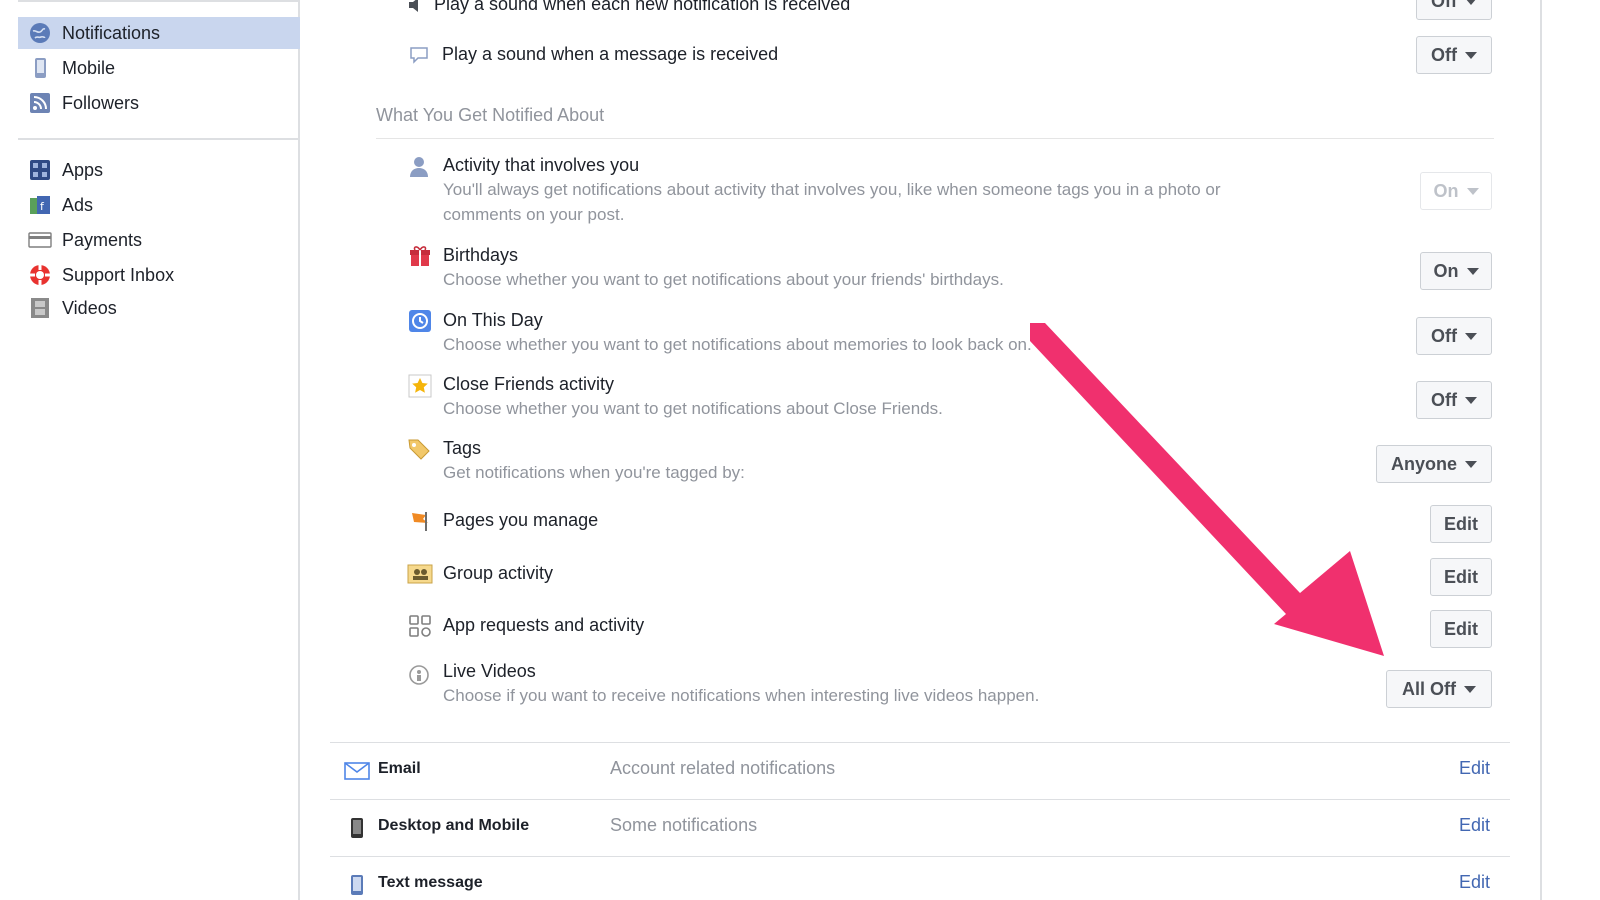  I want to click on sidebar-item-label: Mobile, so click(89, 67).